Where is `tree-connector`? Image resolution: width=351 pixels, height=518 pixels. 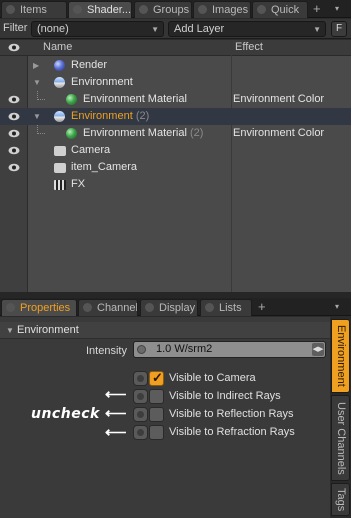 tree-connector is located at coordinates (41, 95).